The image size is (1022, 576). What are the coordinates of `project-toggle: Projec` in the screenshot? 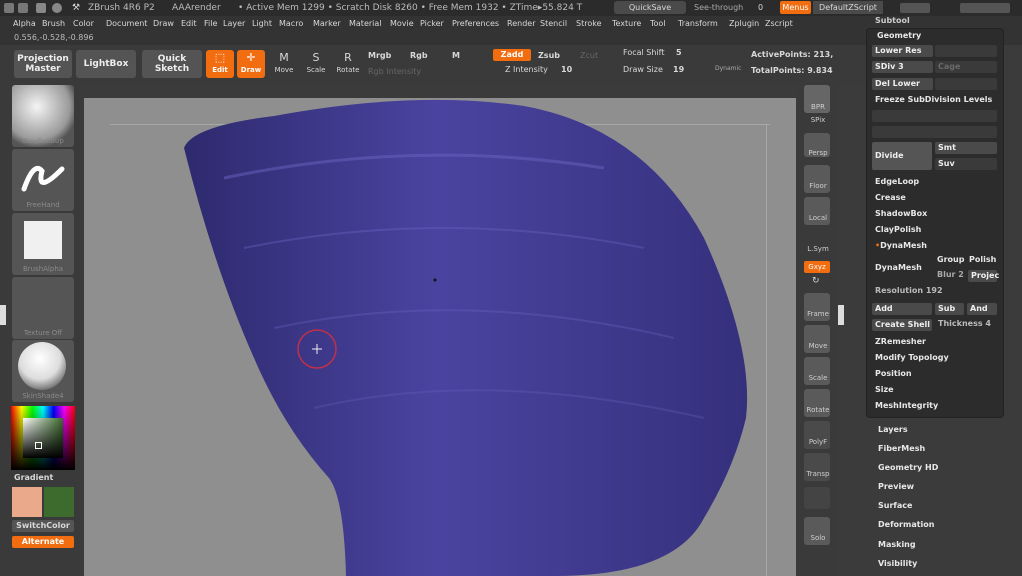 It's located at (983, 276).